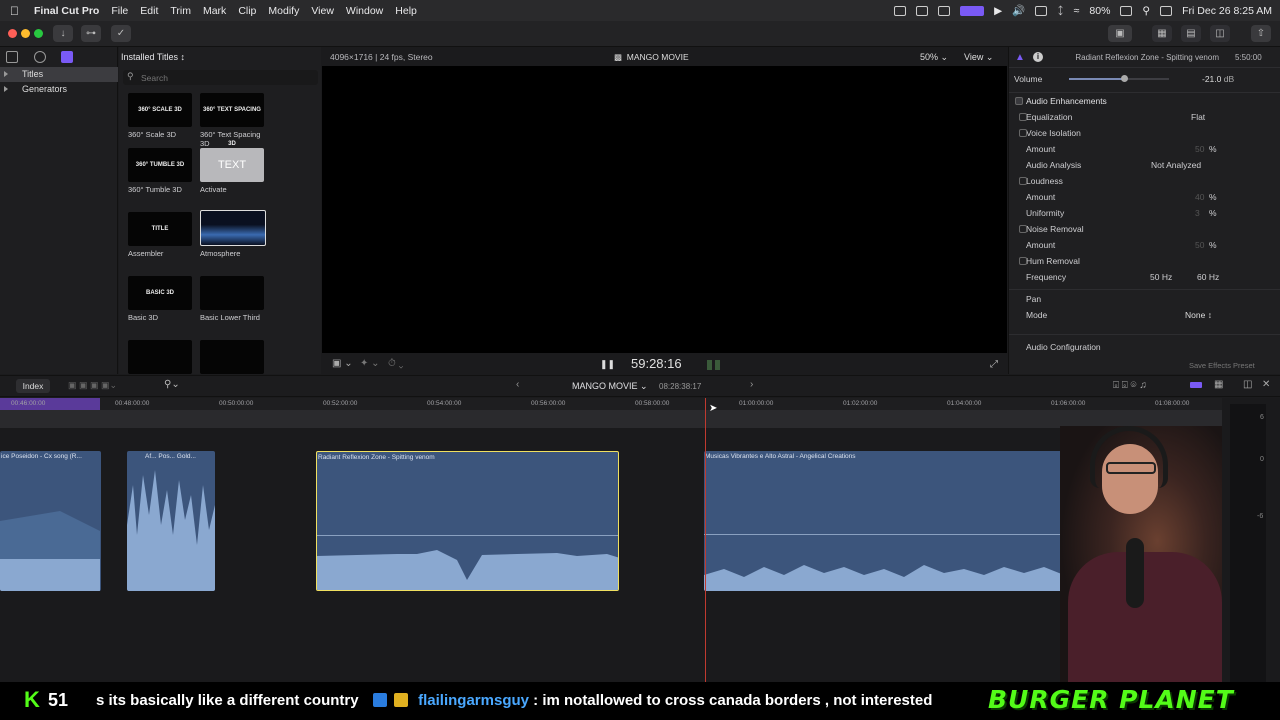 This screenshot has height=720, width=1280. Describe the element at coordinates (1077, 11) in the screenshot. I see `wifi-icon: ≈` at that location.